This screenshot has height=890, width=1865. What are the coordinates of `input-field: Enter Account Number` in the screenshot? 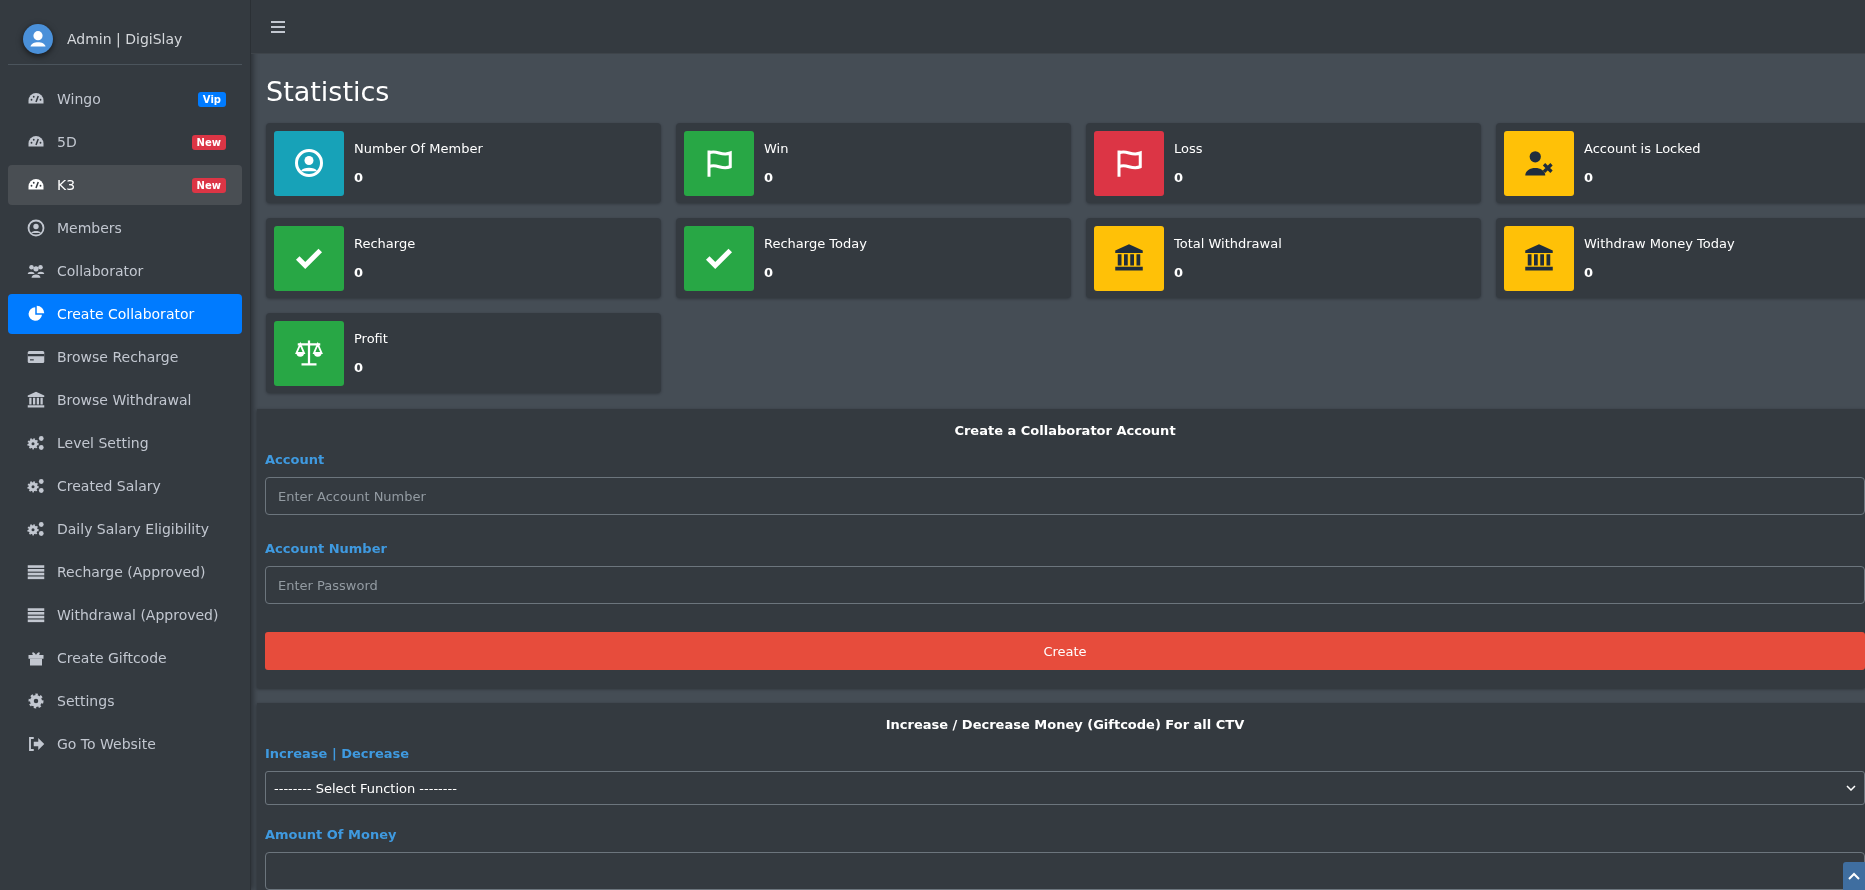 It's located at (1065, 496).